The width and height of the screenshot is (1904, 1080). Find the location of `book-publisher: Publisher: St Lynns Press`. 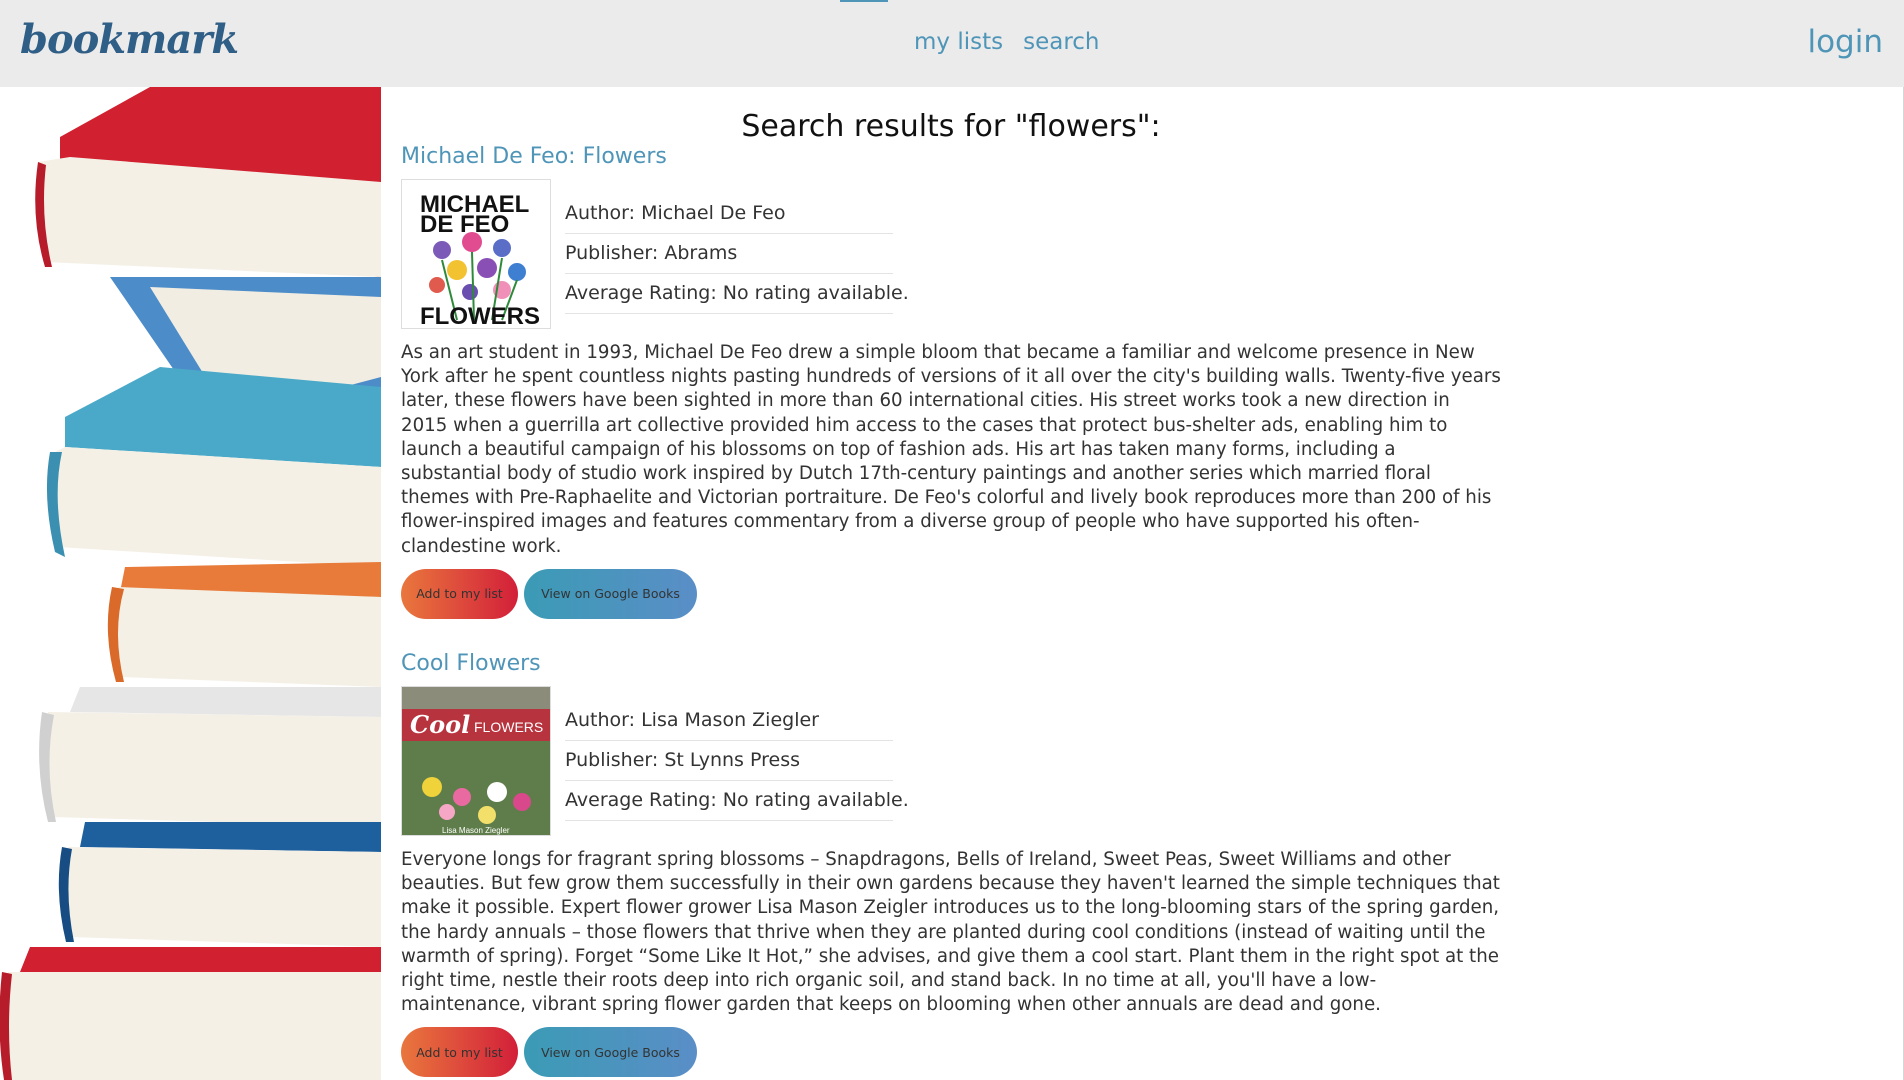

book-publisher: Publisher: St Lynns Press is located at coordinates (729, 761).